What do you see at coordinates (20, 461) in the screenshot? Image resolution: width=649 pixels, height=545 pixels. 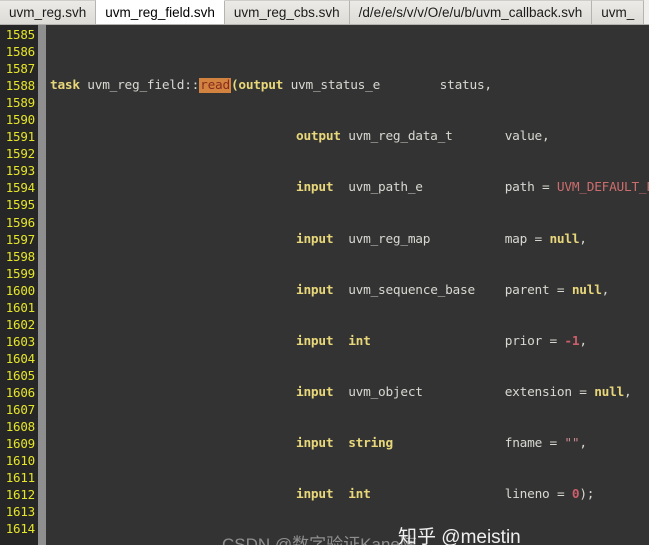 I see `line-number: 1610` at bounding box center [20, 461].